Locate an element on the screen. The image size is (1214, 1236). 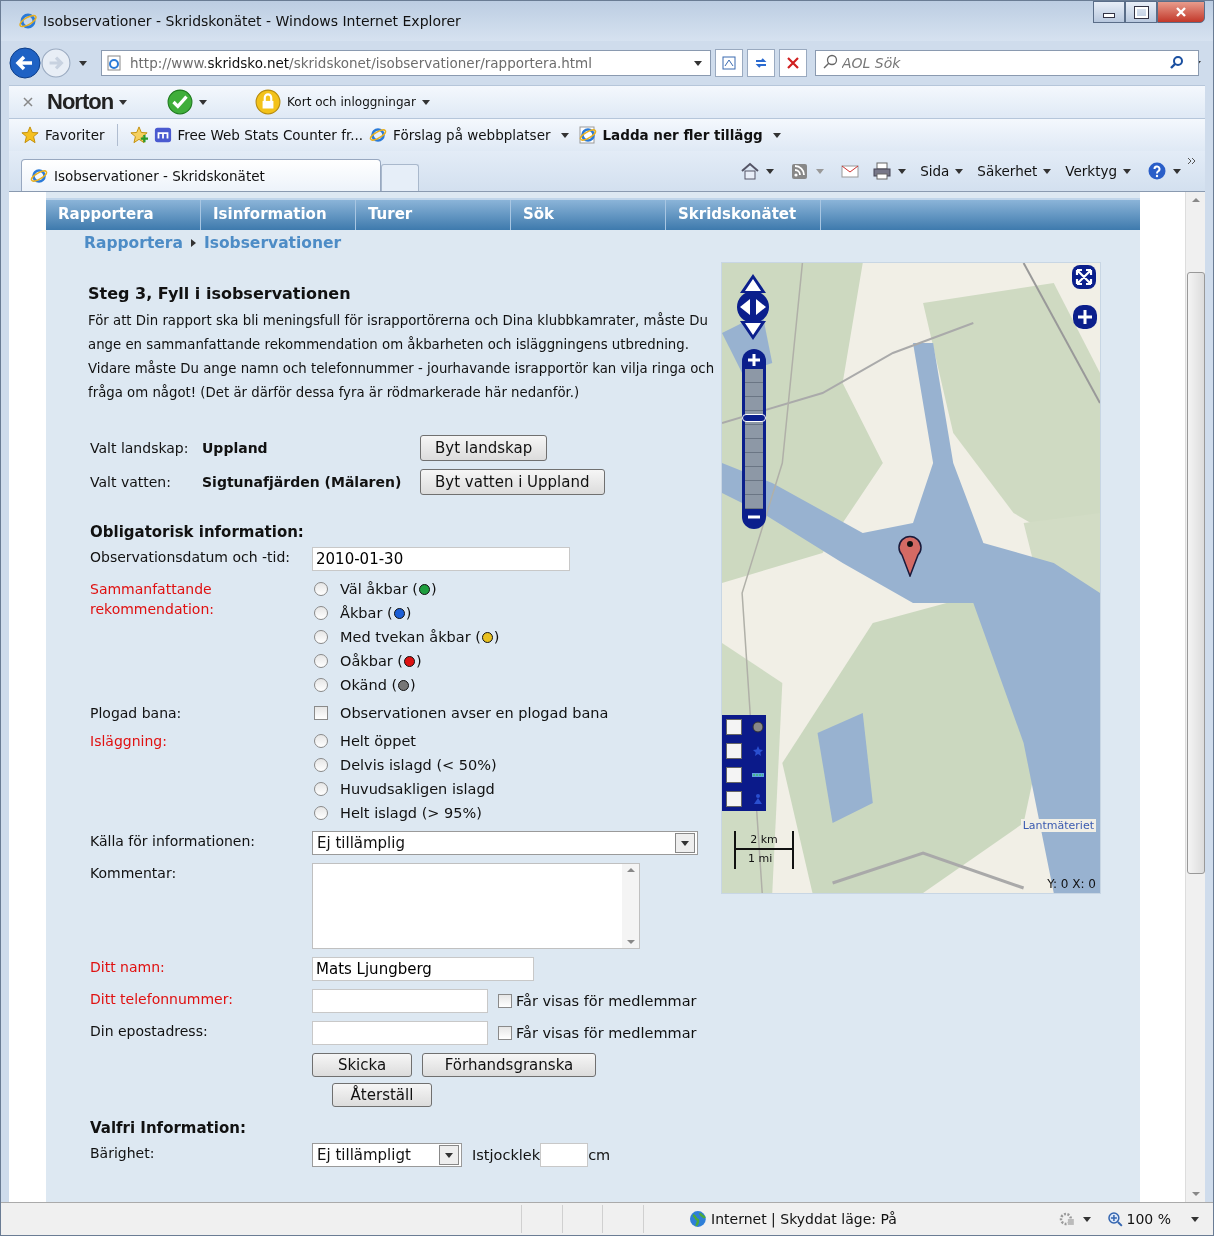
option-label: Huvudsakligen islagd is located at coordinates (417, 789).